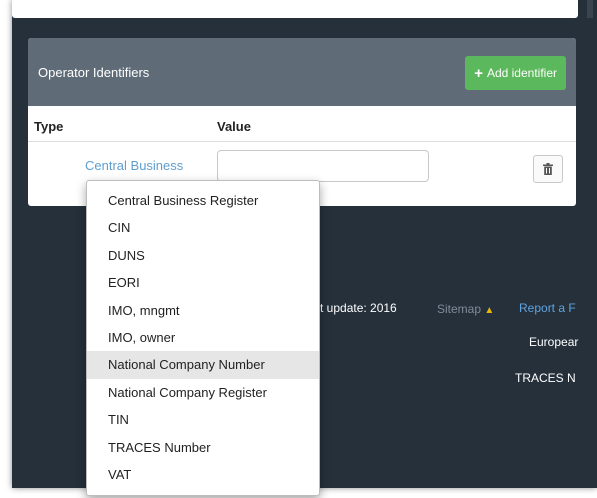 This screenshot has width=597, height=498. I want to click on panel-header: Operator Identifiers + Add identifier, so click(302, 72).